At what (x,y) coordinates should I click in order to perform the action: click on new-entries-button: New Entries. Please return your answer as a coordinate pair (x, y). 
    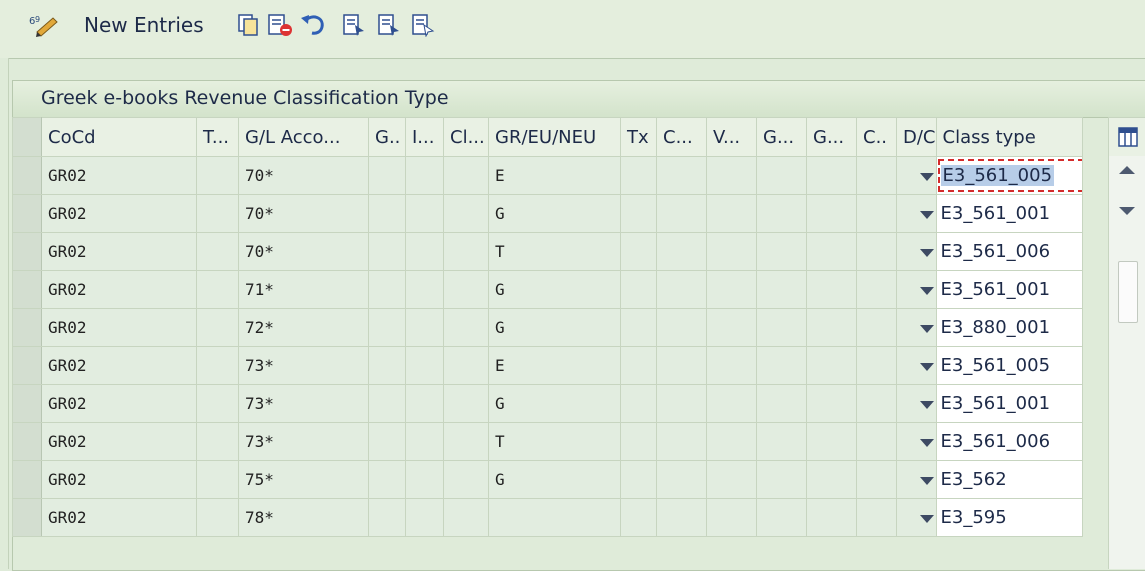
    Looking at the image, I should click on (144, 25).